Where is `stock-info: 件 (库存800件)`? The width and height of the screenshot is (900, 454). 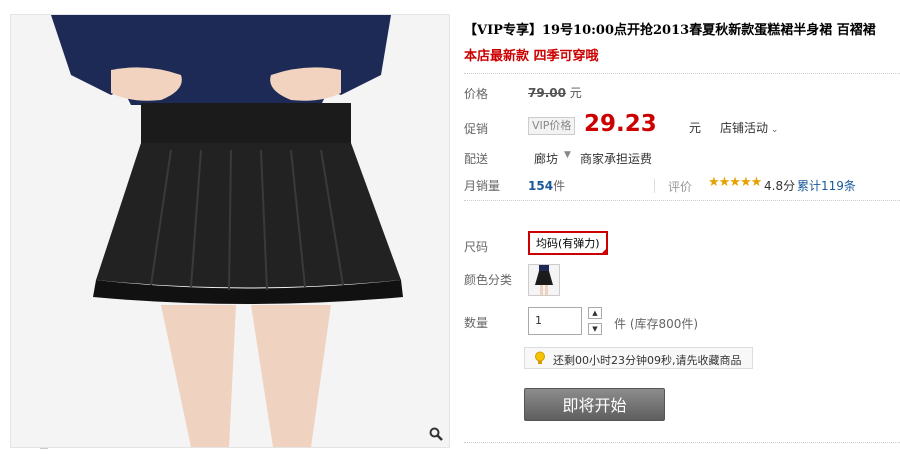
stock-info: 件 (库存800件) is located at coordinates (656, 324).